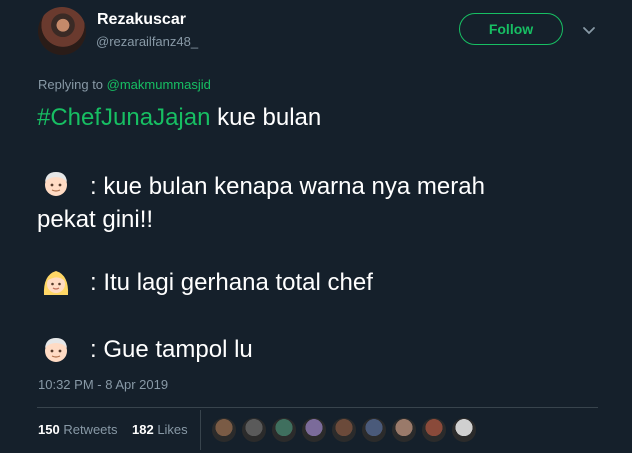 The width and height of the screenshot is (632, 453). I want to click on replying-to: Replying to @makmummasjid, so click(124, 84).